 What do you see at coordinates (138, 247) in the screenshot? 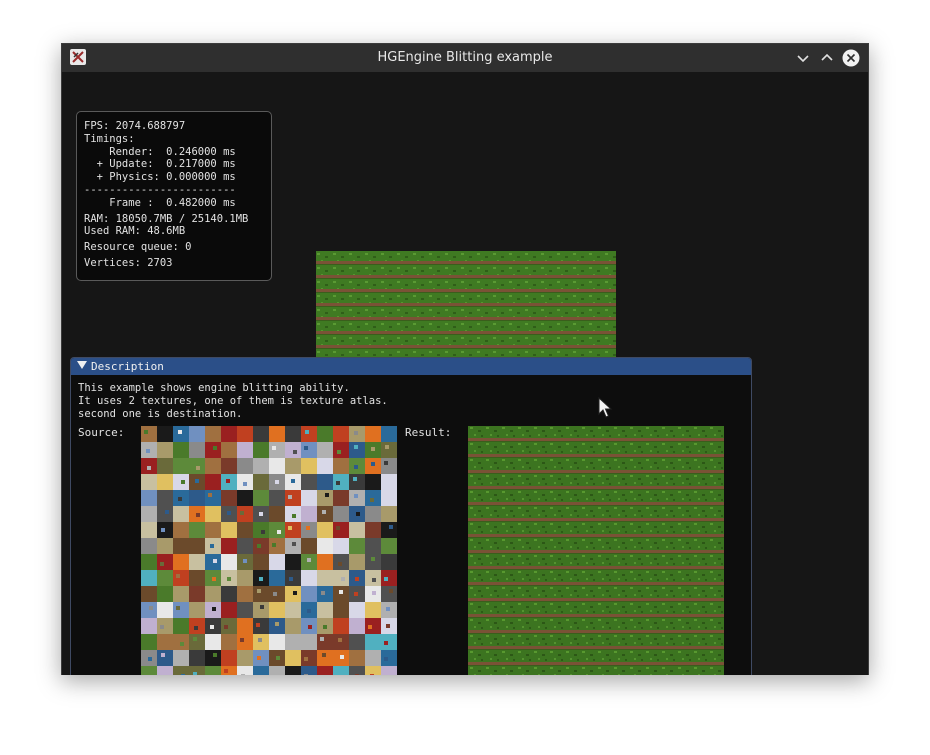
I see `resource-queue-text: Resource queue: 0` at bounding box center [138, 247].